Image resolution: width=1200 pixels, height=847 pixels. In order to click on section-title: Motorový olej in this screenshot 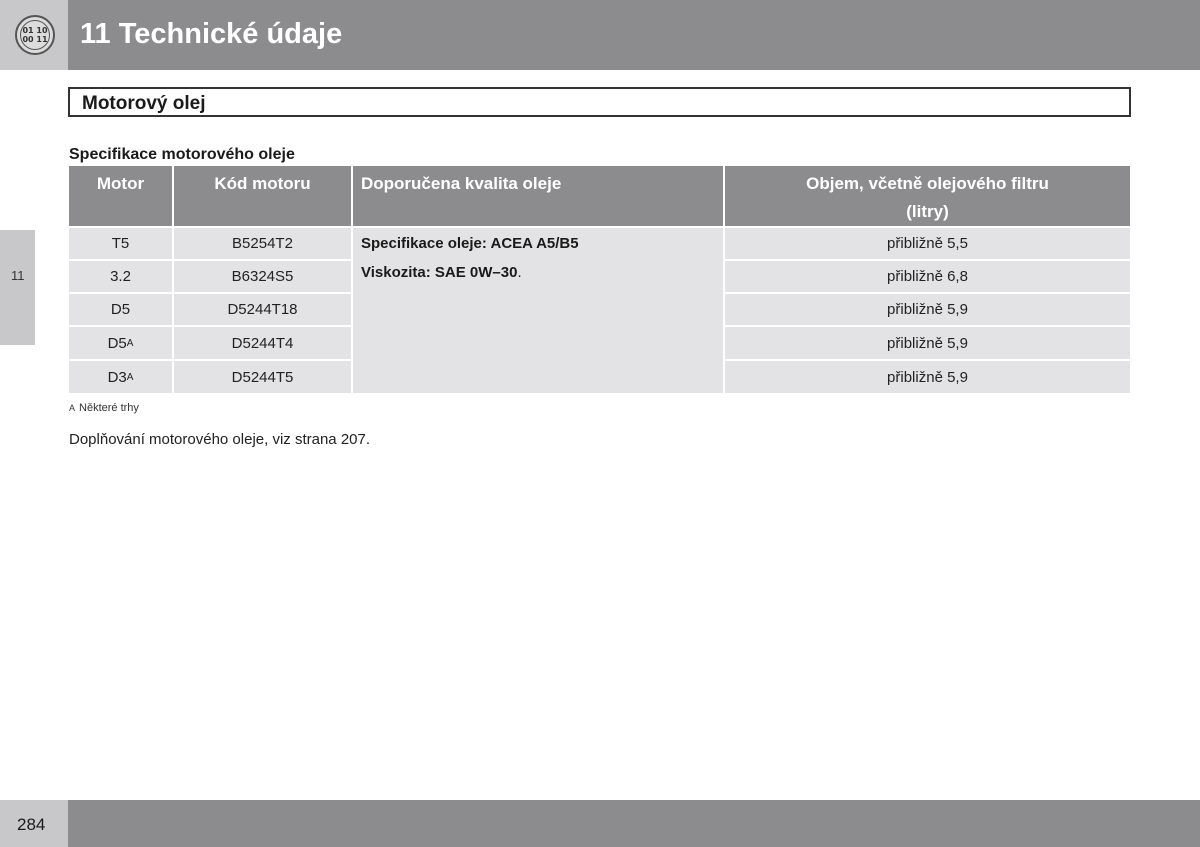, I will do `click(144, 103)`.